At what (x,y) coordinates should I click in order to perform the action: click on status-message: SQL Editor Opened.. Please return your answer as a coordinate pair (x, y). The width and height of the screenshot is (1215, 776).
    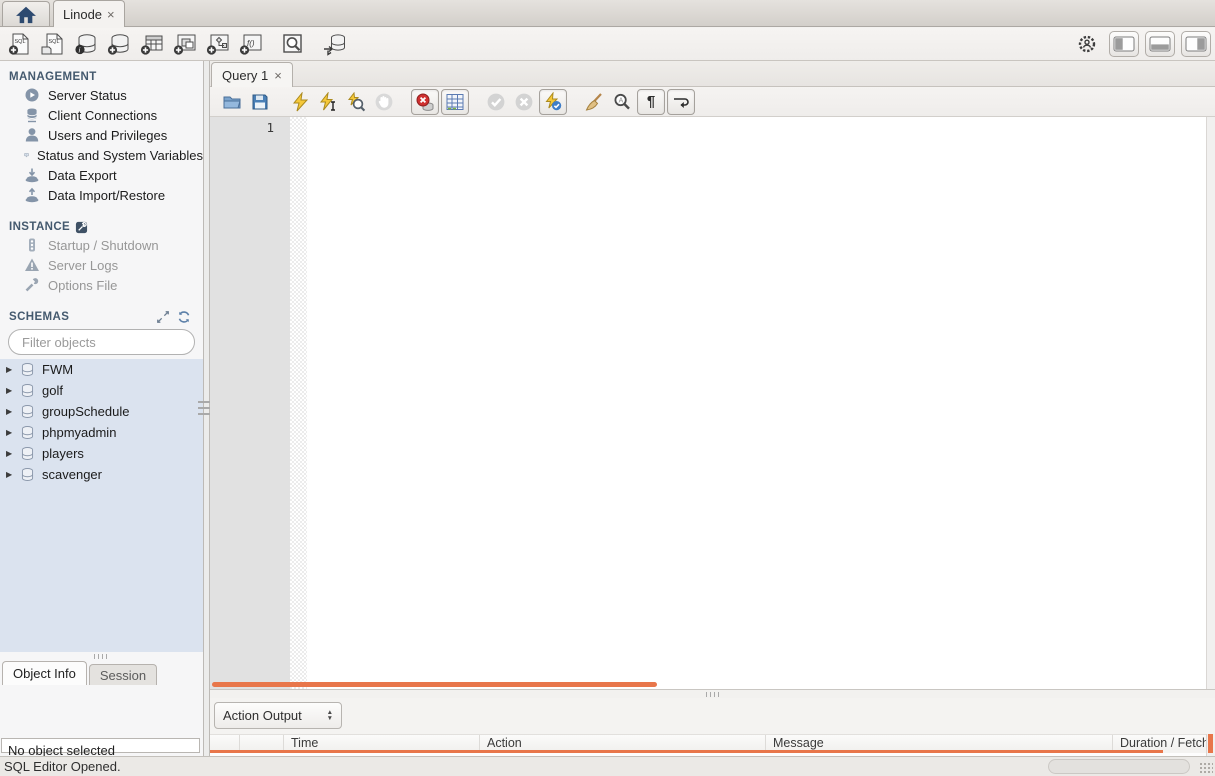
    Looking at the image, I should click on (62, 766).